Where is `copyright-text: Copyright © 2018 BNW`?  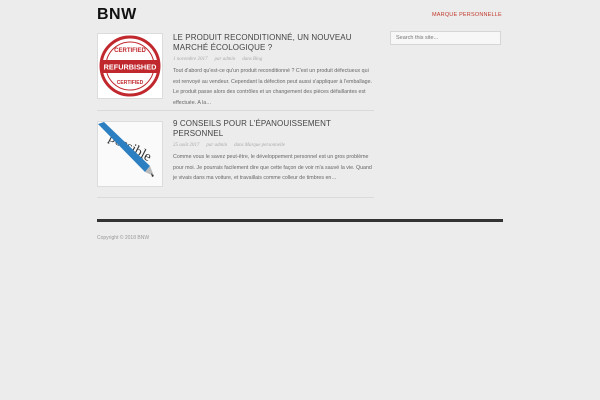 copyright-text: Copyright © 2018 BNW is located at coordinates (123, 238).